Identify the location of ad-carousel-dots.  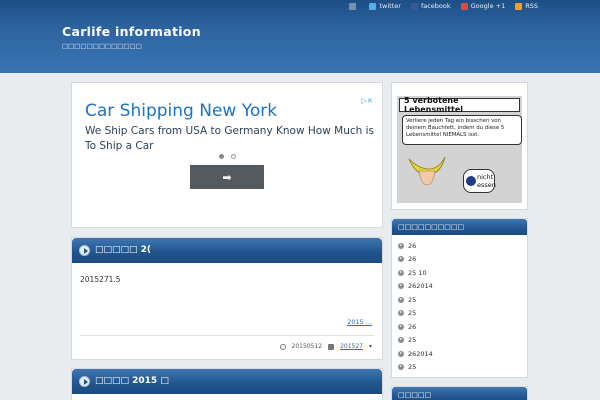
(227, 156).